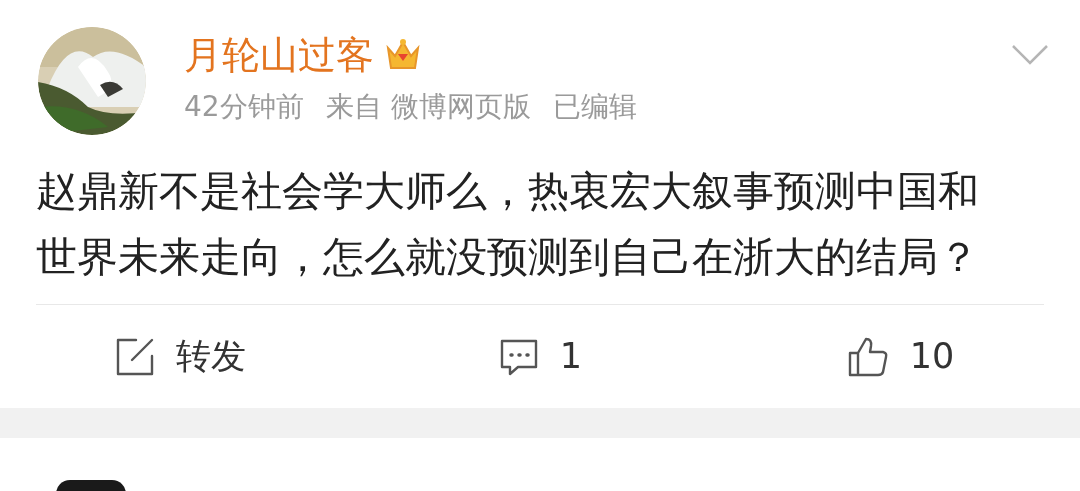  I want to click on post-meta: 42分钟前, so click(244, 107).